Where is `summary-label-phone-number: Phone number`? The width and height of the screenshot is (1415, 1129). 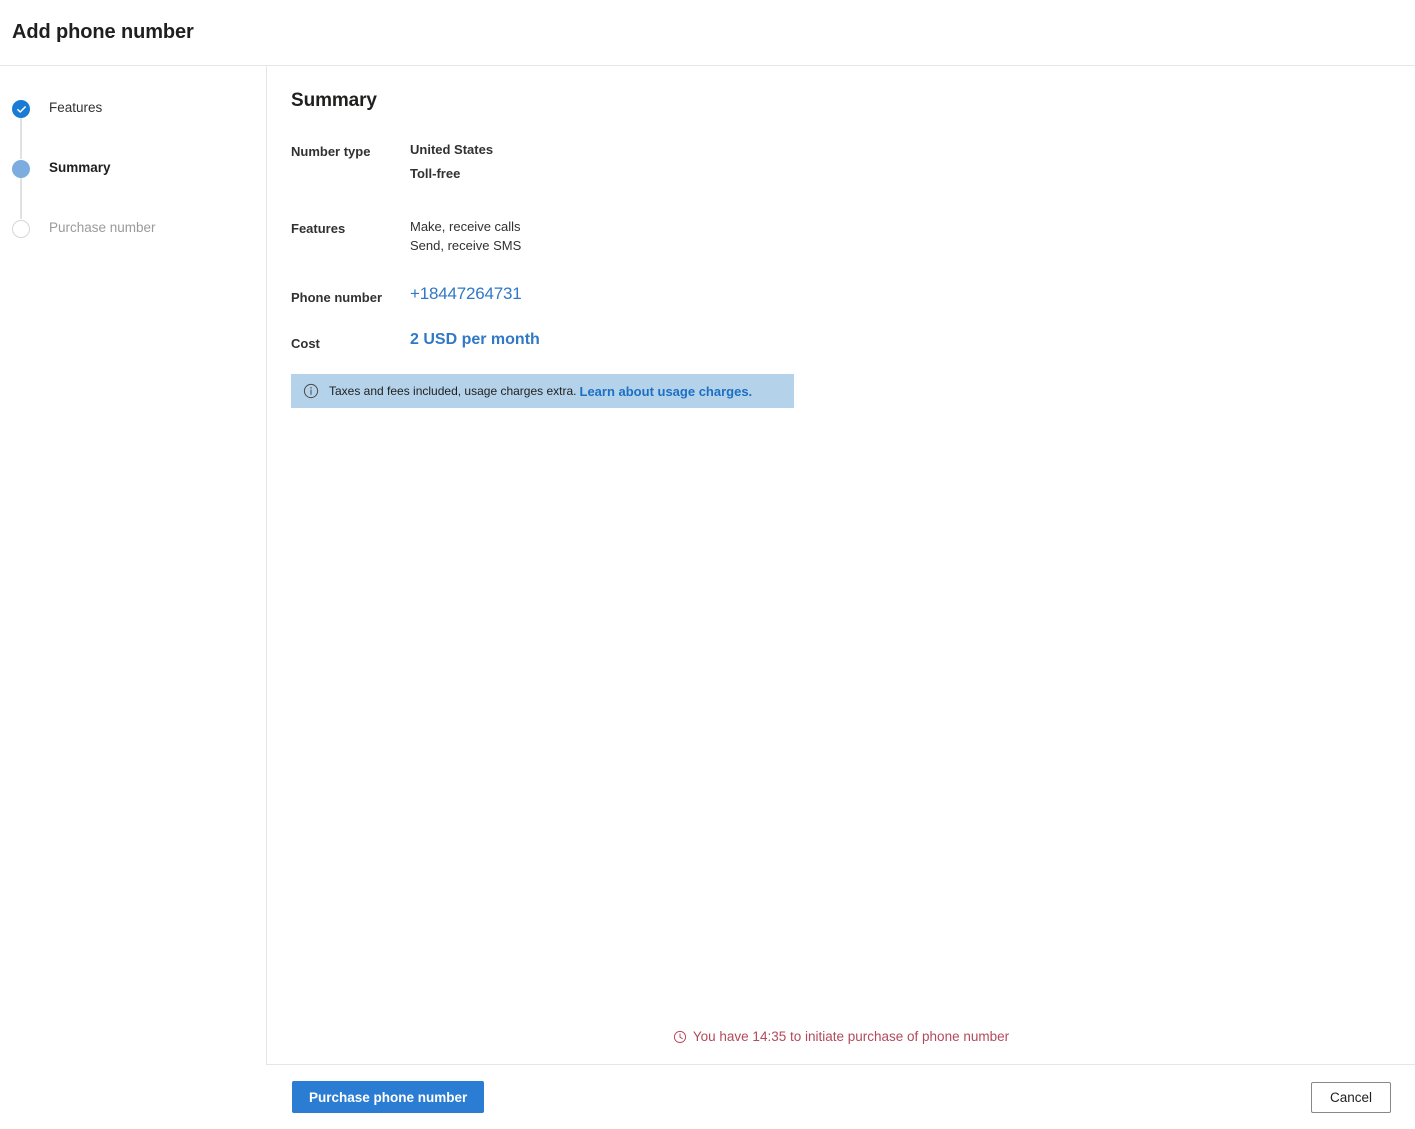 summary-label-phone-number: Phone number is located at coordinates (337, 297).